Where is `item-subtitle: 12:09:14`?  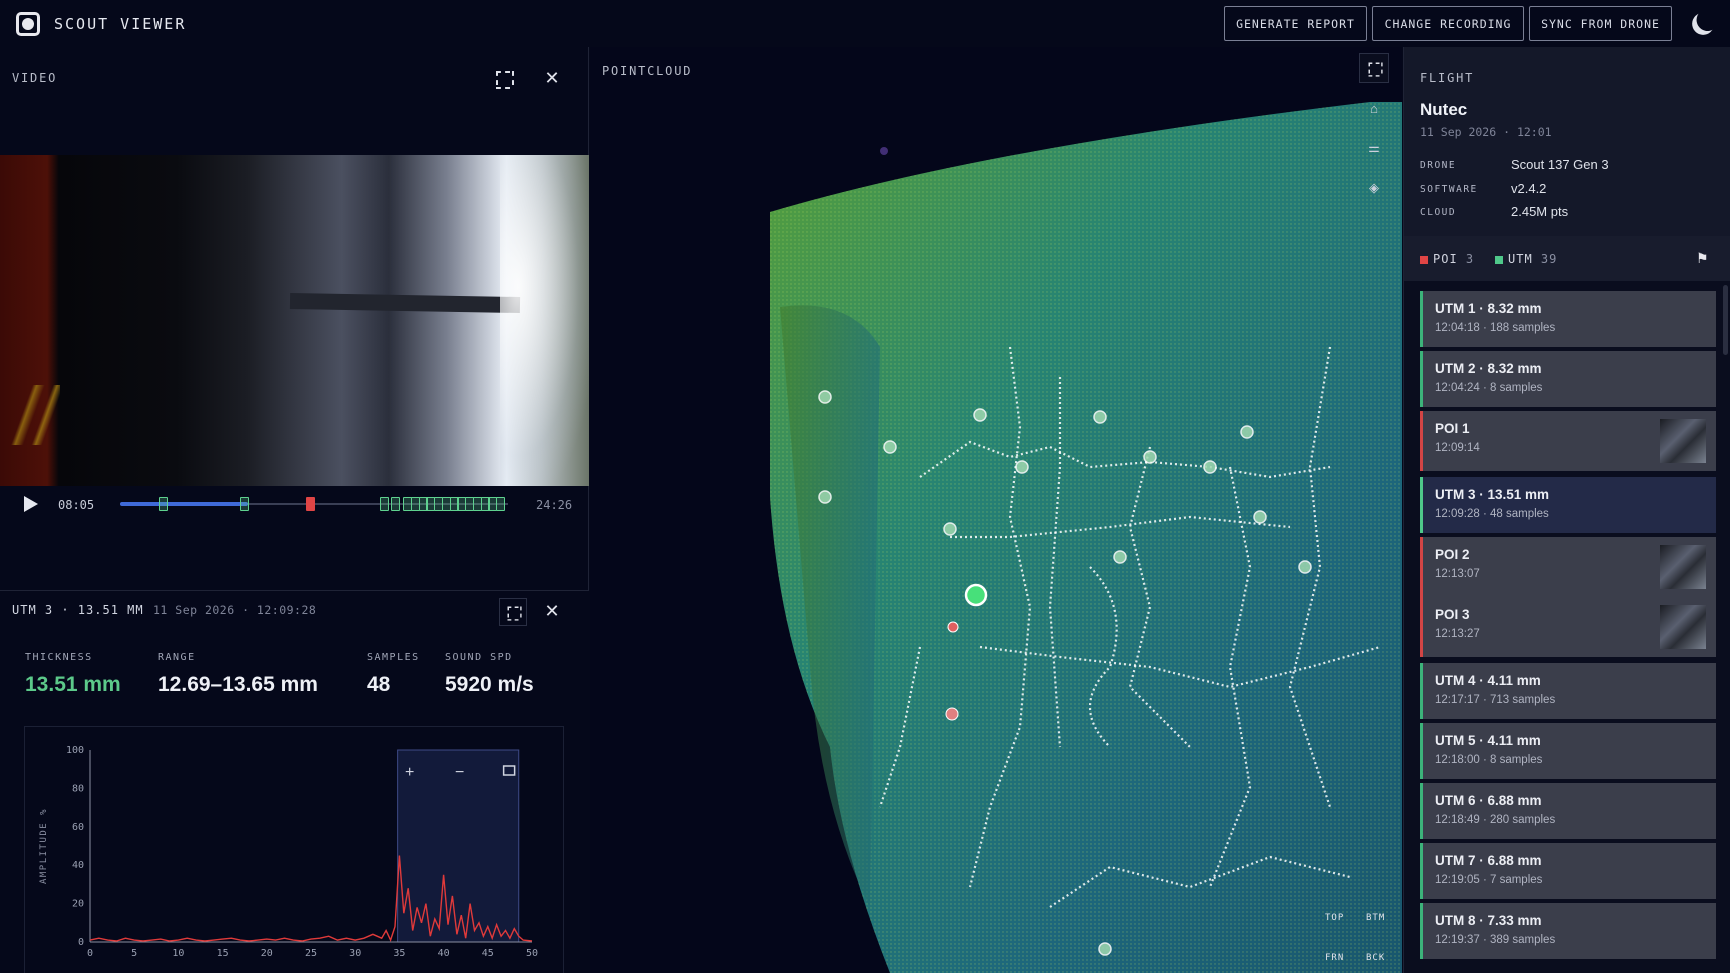
item-subtitle: 12:09:14 is located at coordinates (1457, 448).